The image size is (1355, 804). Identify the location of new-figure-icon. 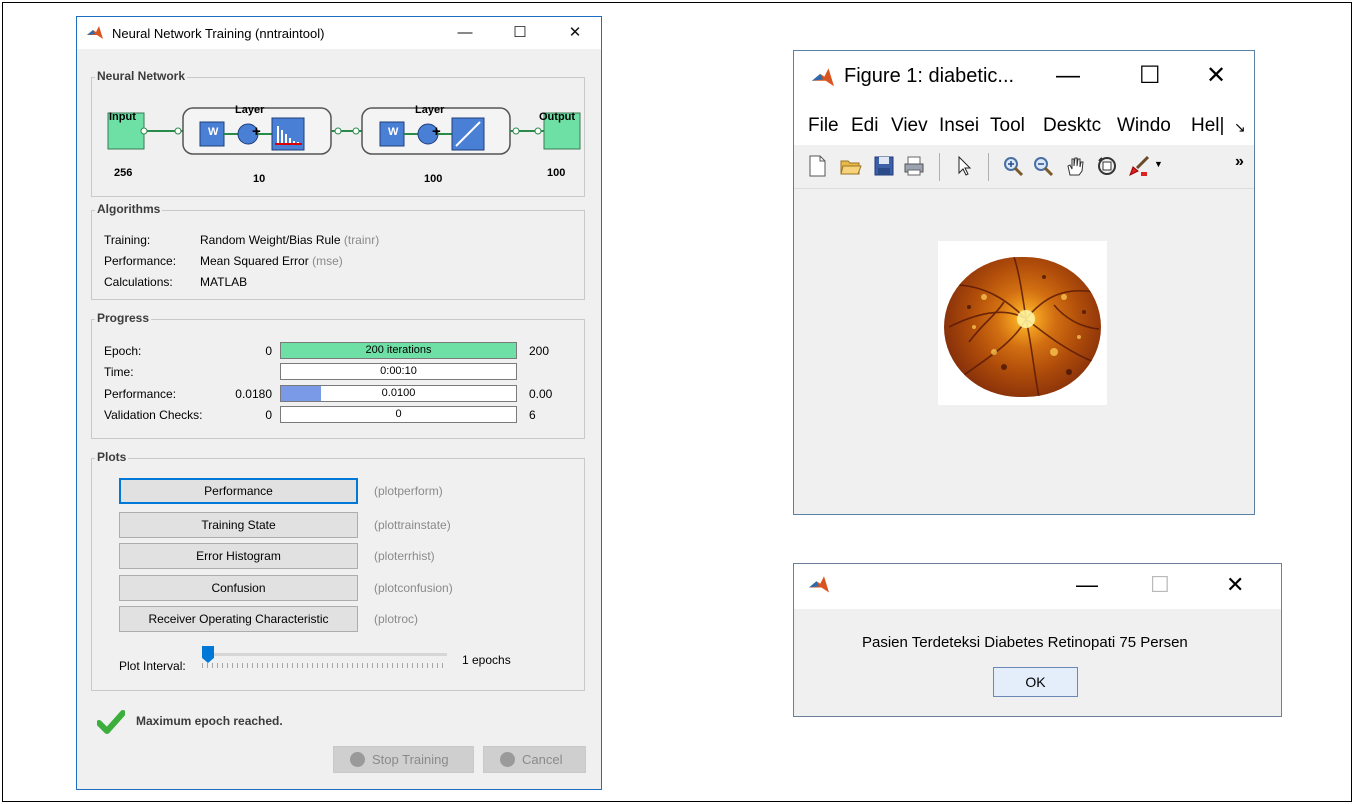
(817, 166).